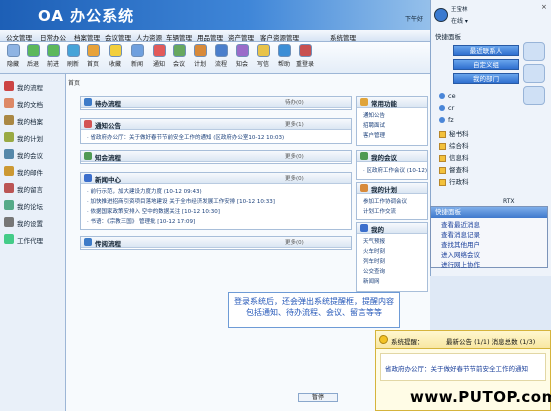 This screenshot has height=411, width=551. Describe the element at coordinates (343, 37) in the screenshot. I see `menu-item: 系统管理` at that location.